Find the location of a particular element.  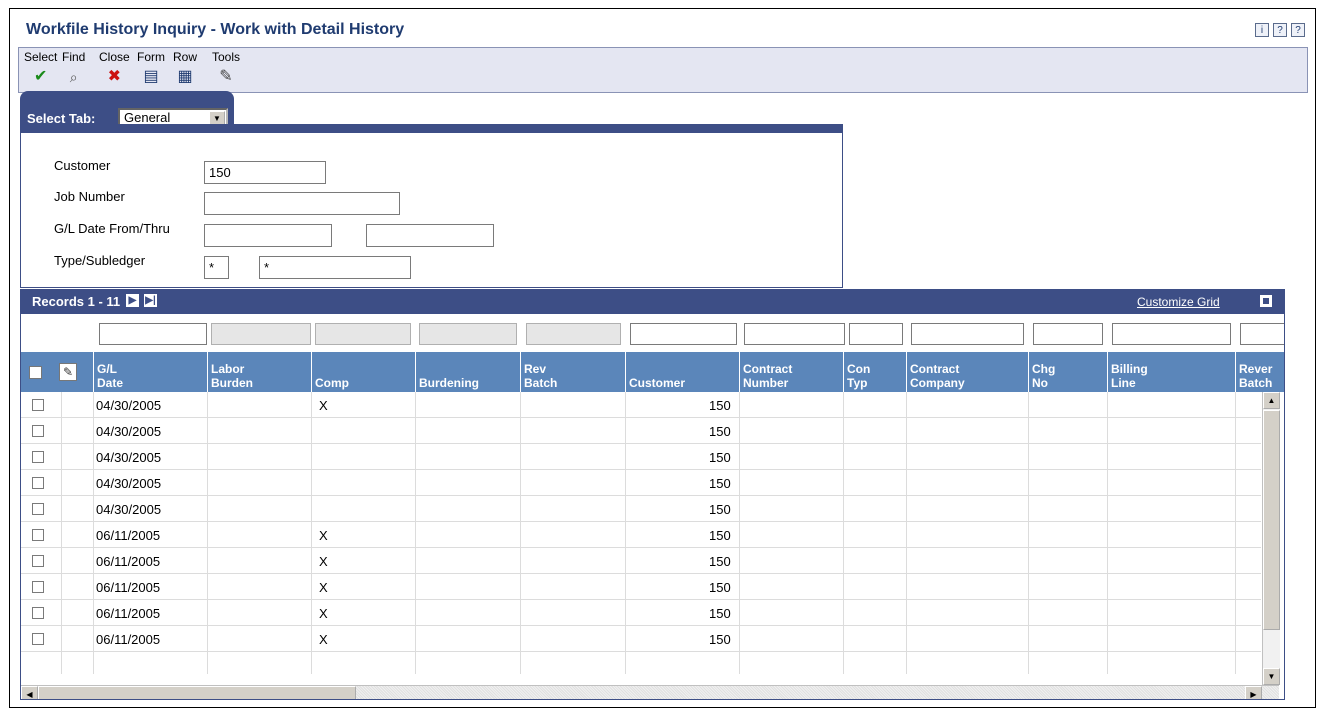

type-subledger-label: Type/Subledger is located at coordinates (100, 260).